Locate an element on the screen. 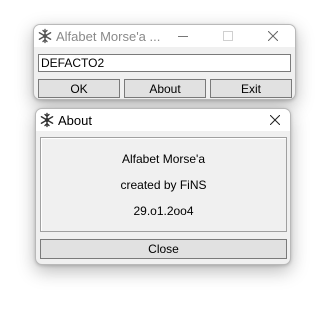 The width and height of the screenshot is (327, 319). about-button-label: About is located at coordinates (165, 88).